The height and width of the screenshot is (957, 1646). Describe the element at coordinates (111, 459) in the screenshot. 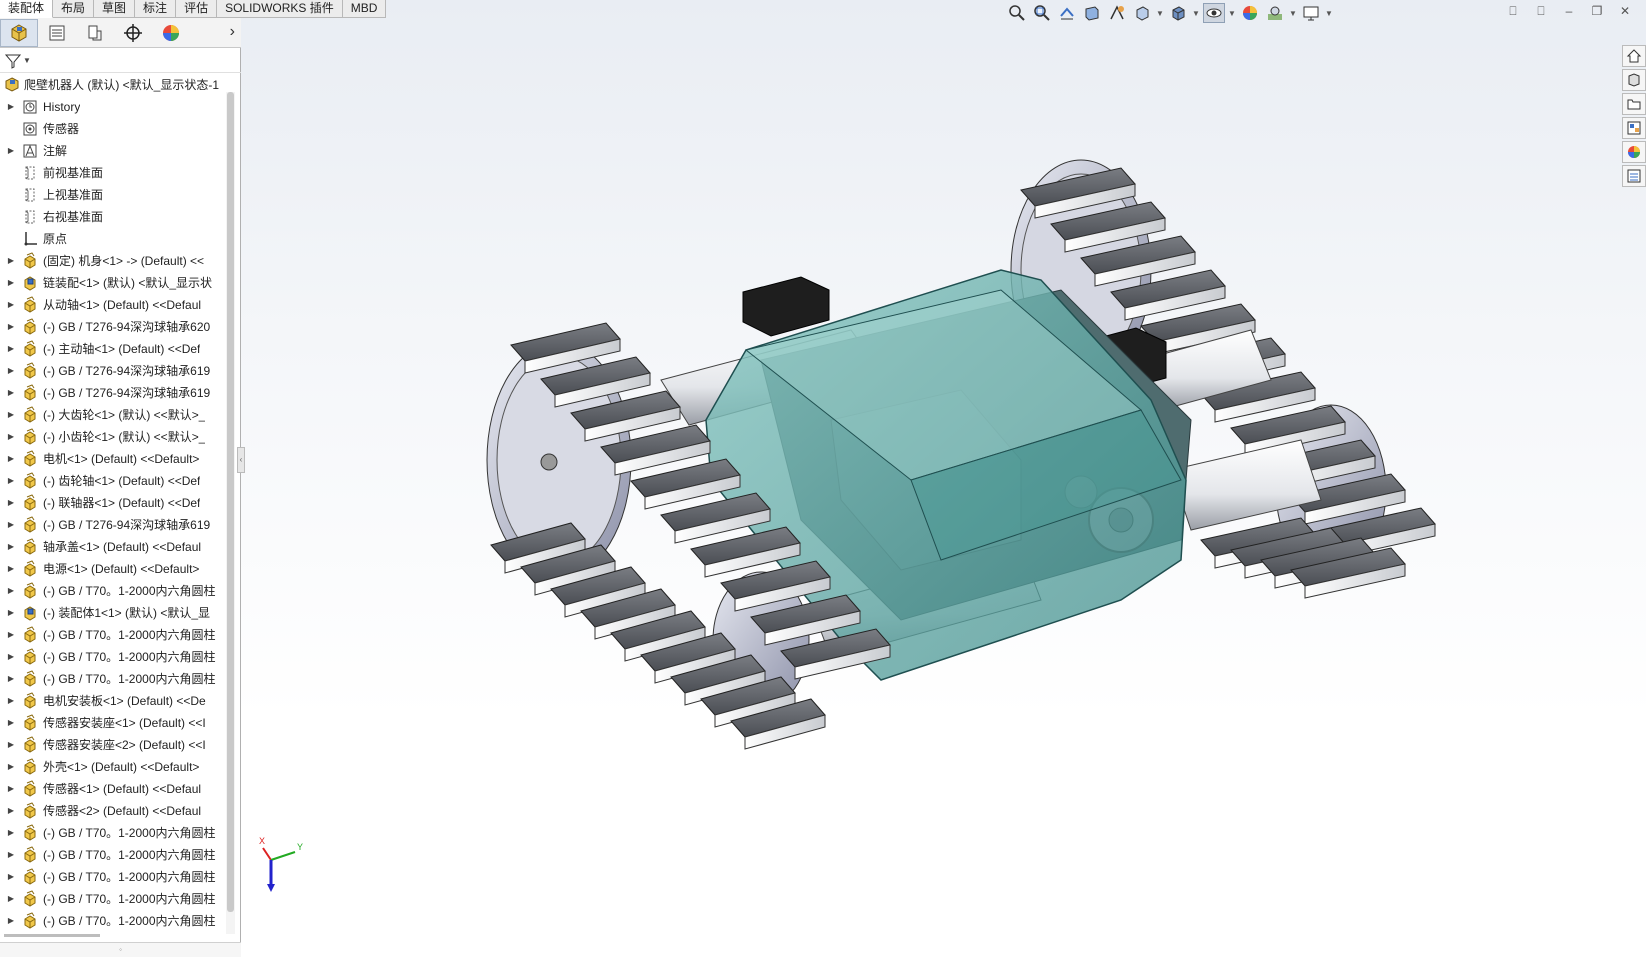

I see `tree-item: ▶ 电机<1> (Default) <<Default>` at that location.